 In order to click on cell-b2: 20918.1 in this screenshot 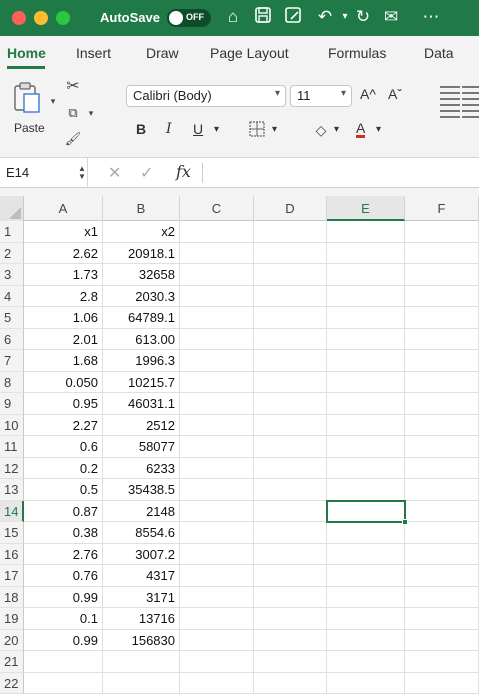, I will do `click(141, 253)`.